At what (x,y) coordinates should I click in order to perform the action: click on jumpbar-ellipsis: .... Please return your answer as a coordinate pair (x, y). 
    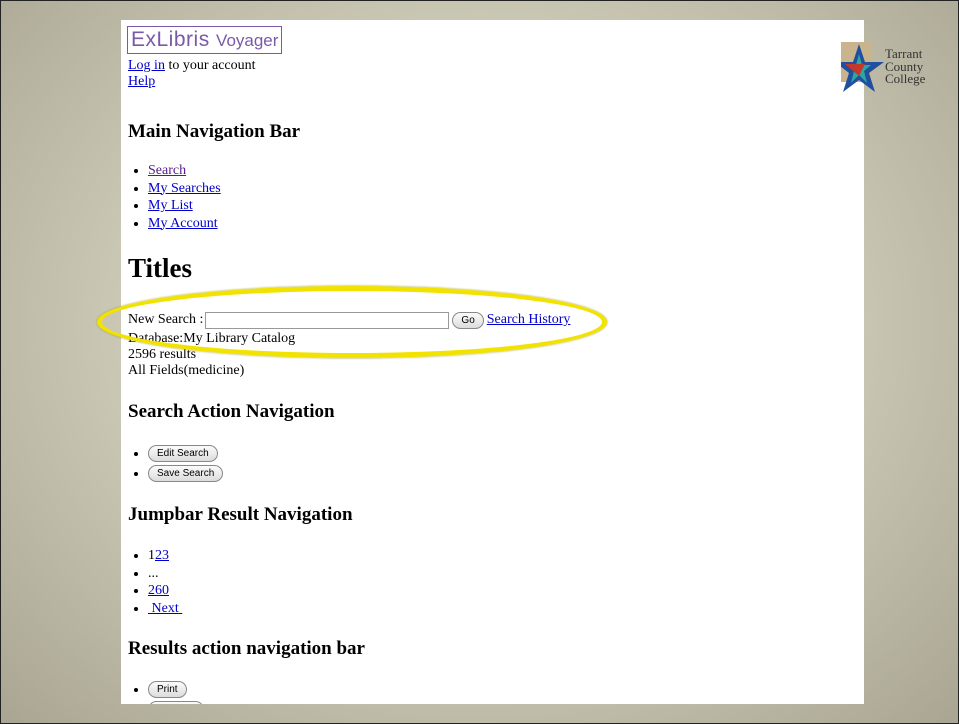
    Looking at the image, I should click on (165, 574).